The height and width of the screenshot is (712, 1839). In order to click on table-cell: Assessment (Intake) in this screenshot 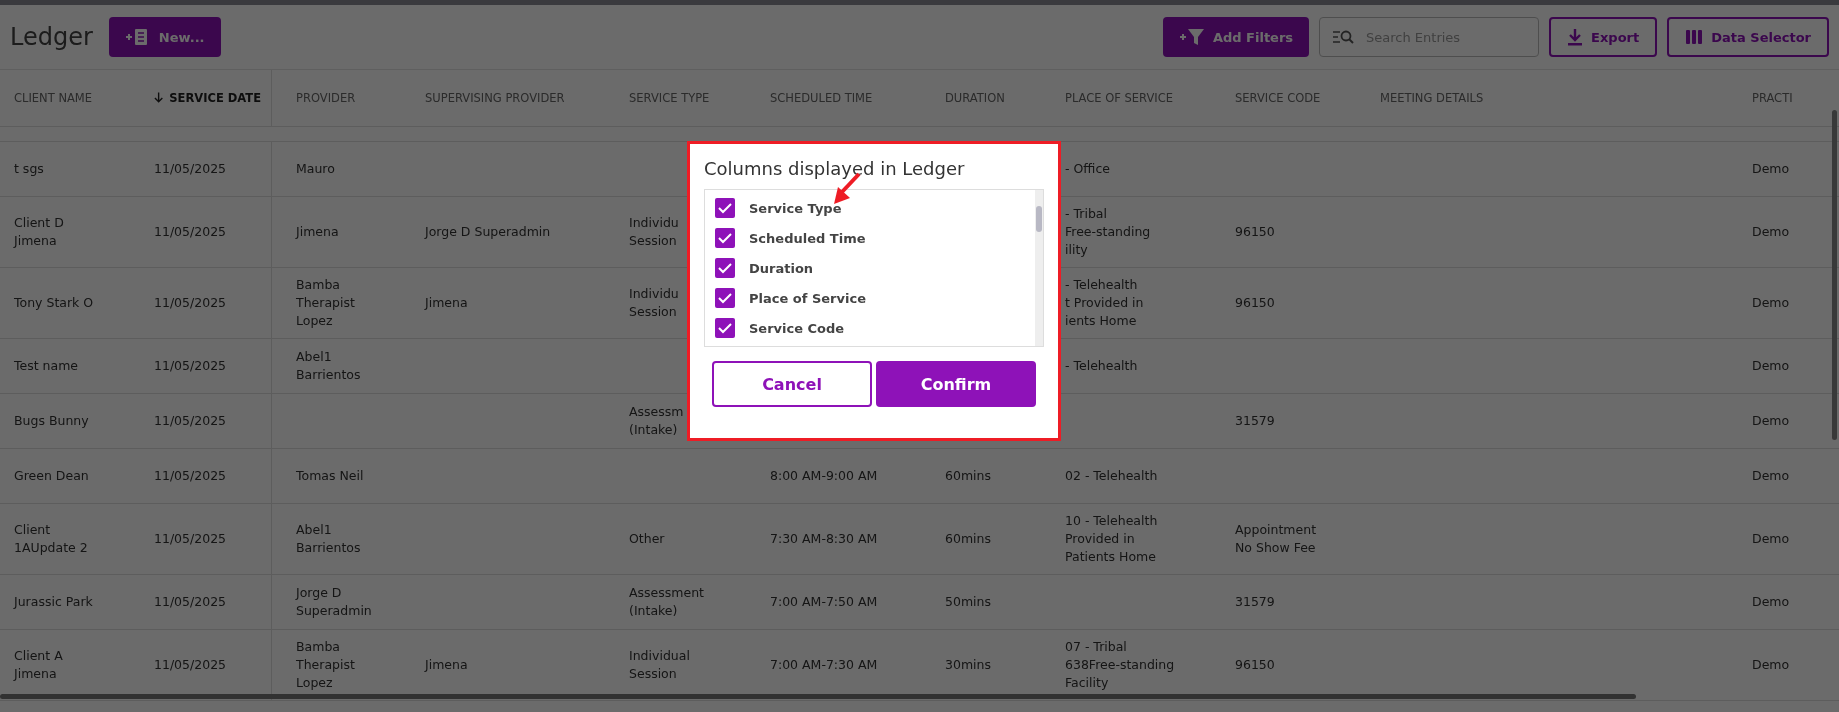, I will do `click(666, 602)`.